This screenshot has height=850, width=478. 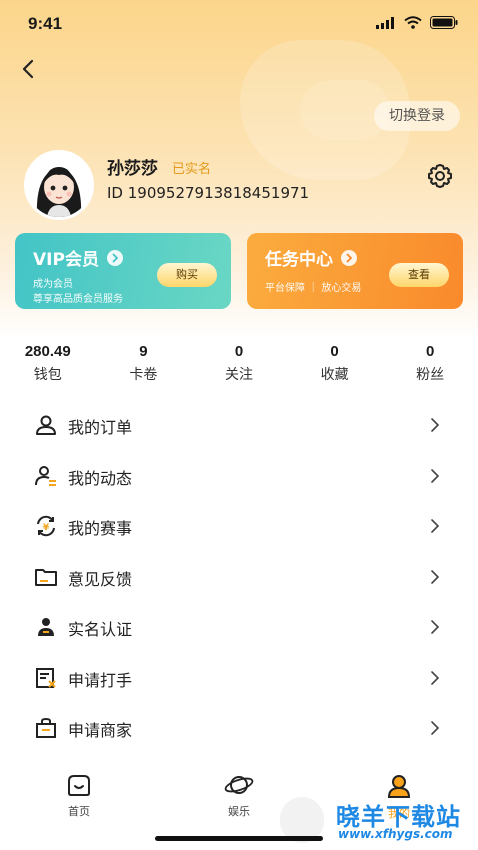 I want to click on stats-row: 280.49 钱包 9 卡卷 0 关注 0 收藏 0 粉丝, so click(x=239, y=368).